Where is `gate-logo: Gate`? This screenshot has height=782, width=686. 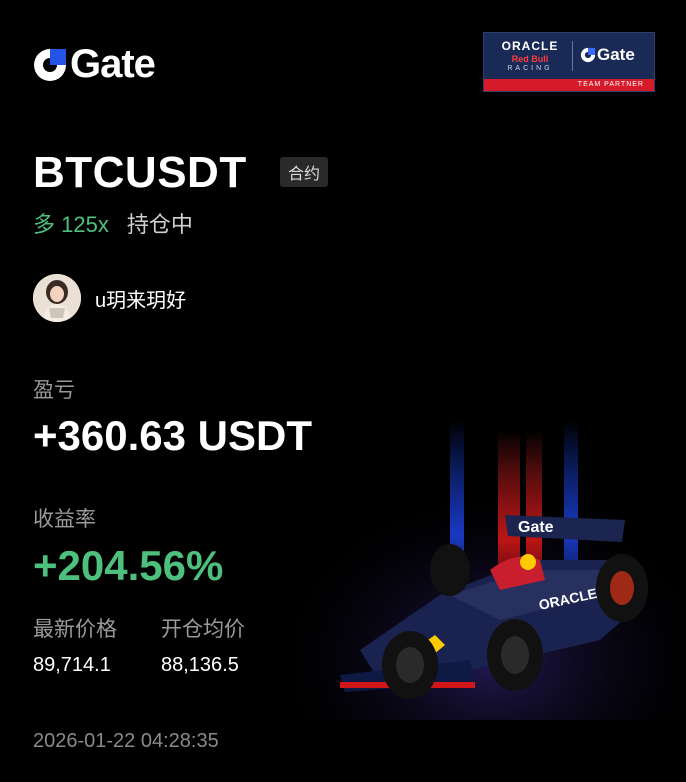 gate-logo: Gate is located at coordinates (94, 64).